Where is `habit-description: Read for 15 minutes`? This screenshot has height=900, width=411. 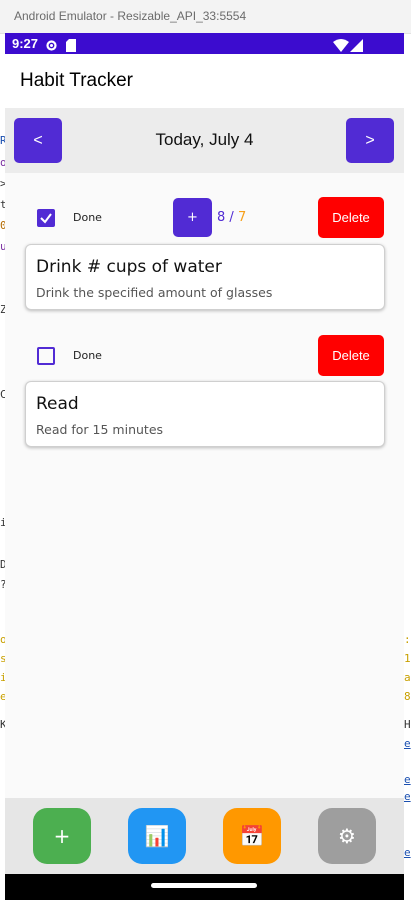 habit-description: Read for 15 minutes is located at coordinates (100, 429).